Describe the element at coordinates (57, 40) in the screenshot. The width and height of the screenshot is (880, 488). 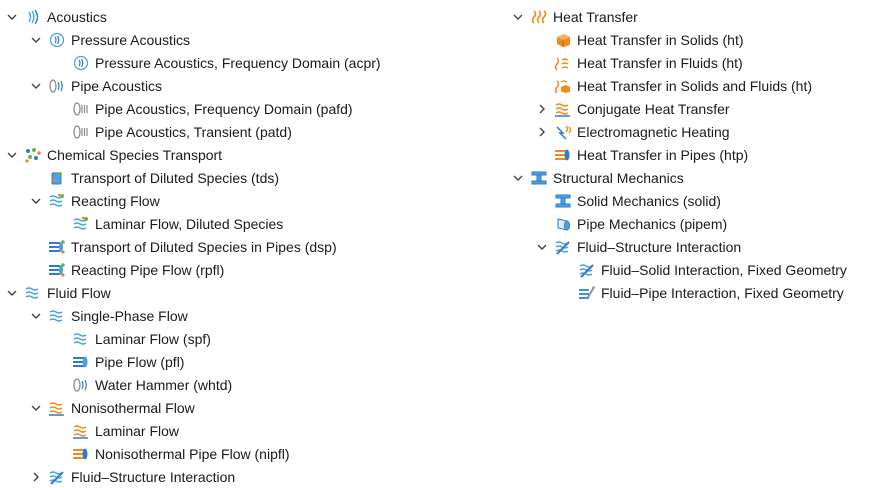
I see `pressure-acoustics-icon` at that location.